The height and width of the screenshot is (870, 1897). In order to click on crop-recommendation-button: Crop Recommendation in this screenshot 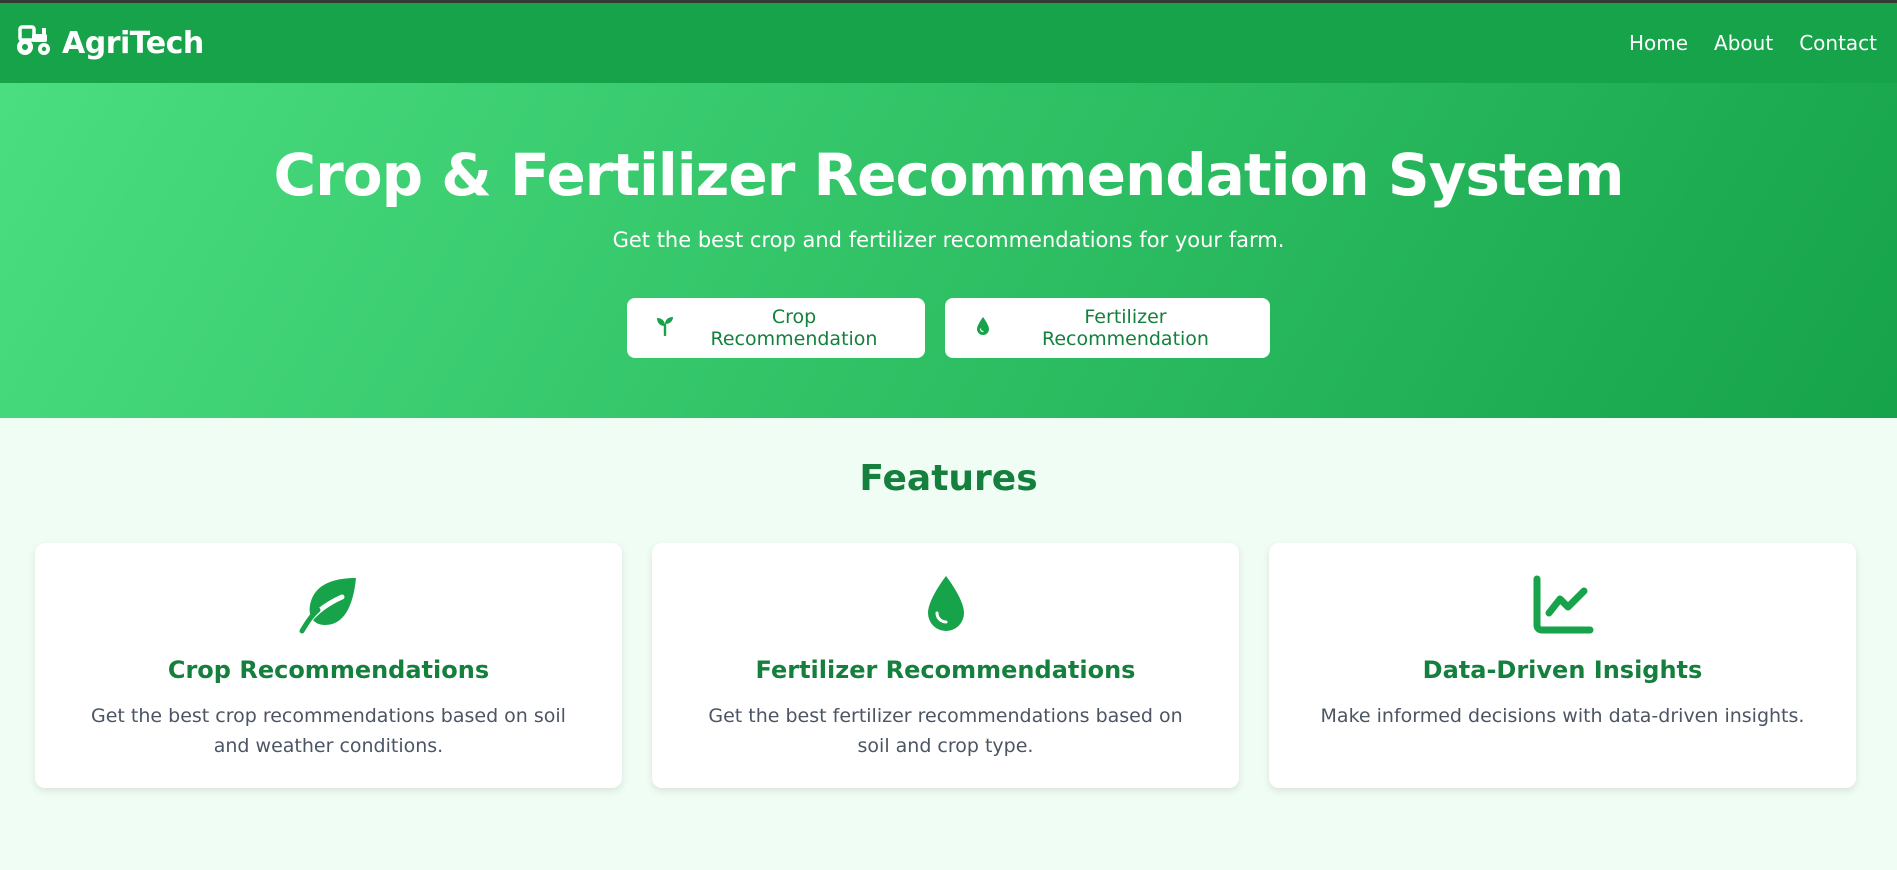, I will do `click(776, 328)`.